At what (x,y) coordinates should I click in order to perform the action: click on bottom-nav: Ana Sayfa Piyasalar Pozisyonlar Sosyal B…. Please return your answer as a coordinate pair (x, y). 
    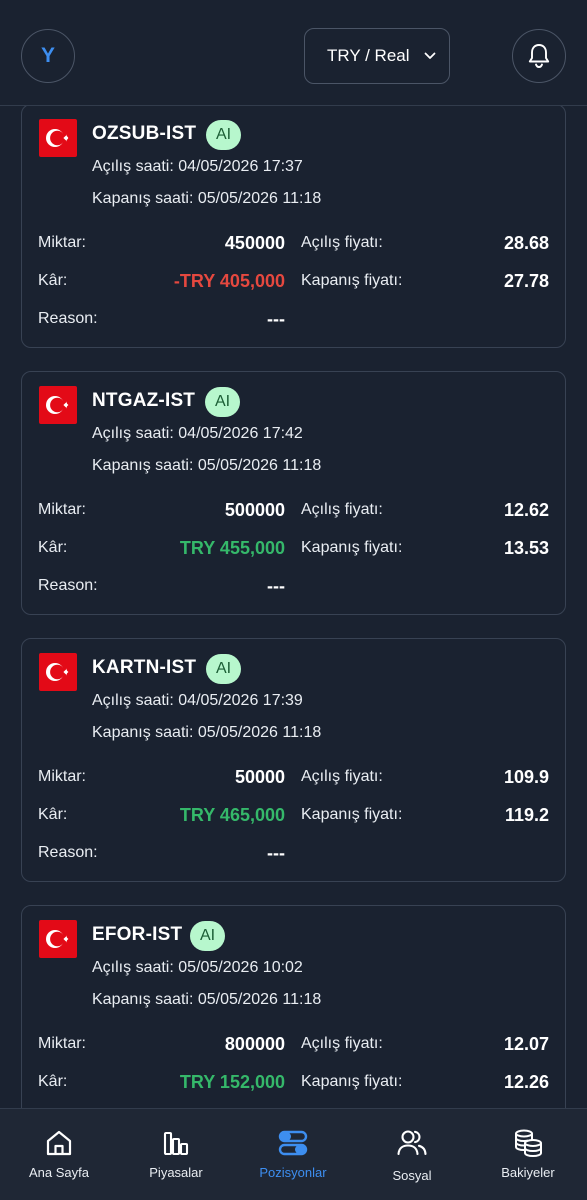
    Looking at the image, I should click on (293, 1154).